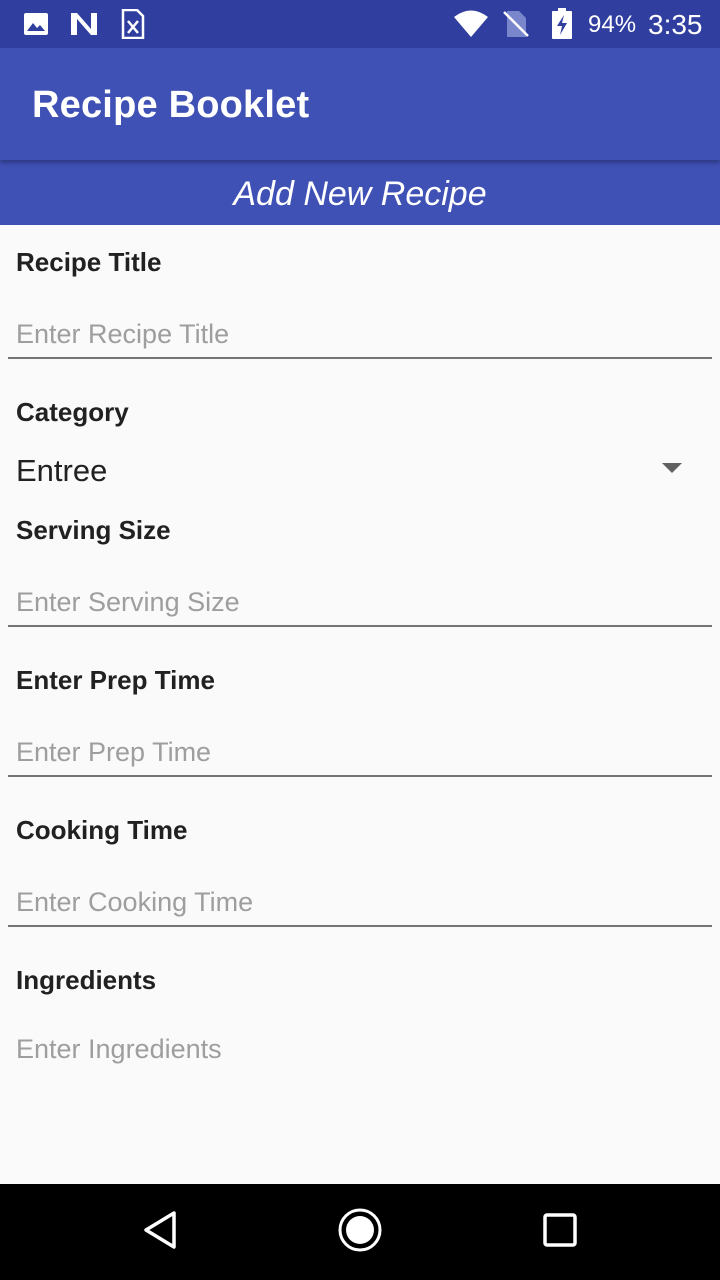 This screenshot has width=720, height=1280. What do you see at coordinates (115, 680) in the screenshot?
I see `prep-time-label: Enter Prep Time` at bounding box center [115, 680].